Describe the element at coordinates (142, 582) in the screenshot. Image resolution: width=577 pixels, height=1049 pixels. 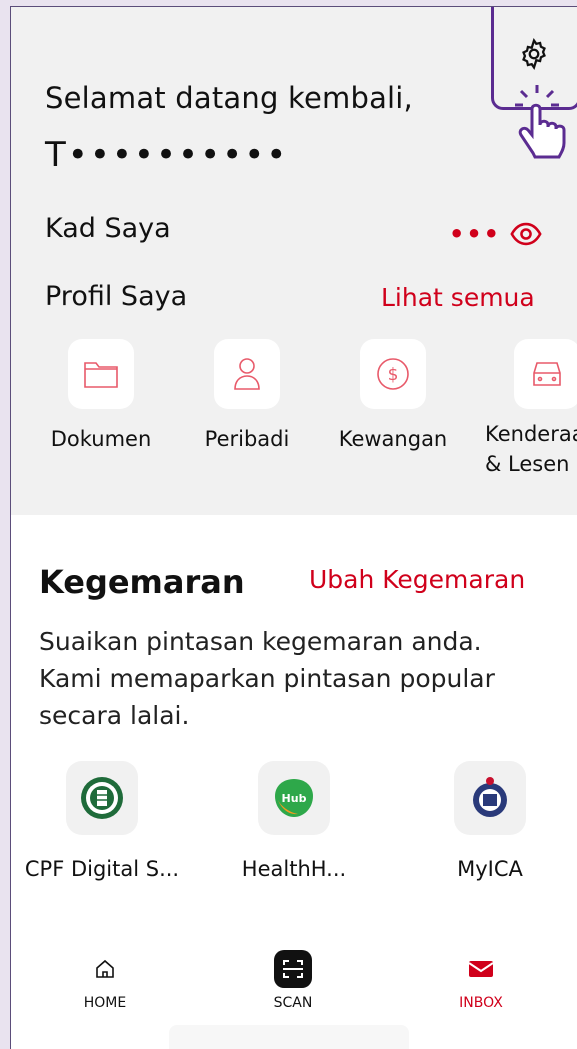
I see `favourites-title: Kegemaran` at that location.